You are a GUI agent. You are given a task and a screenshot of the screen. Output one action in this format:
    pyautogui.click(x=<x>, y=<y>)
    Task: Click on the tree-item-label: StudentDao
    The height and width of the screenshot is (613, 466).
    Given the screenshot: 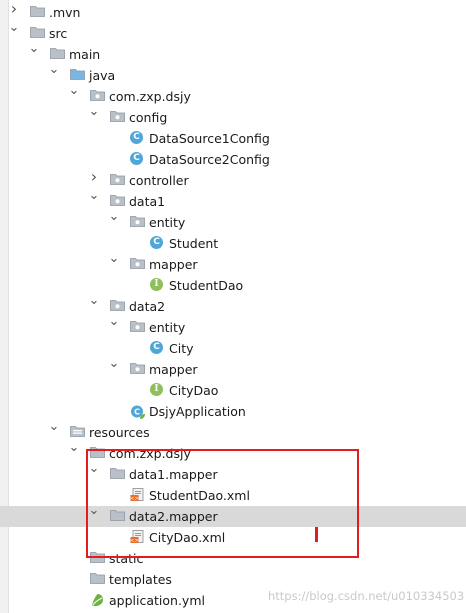 What is the action you would take?
    pyautogui.click(x=206, y=285)
    